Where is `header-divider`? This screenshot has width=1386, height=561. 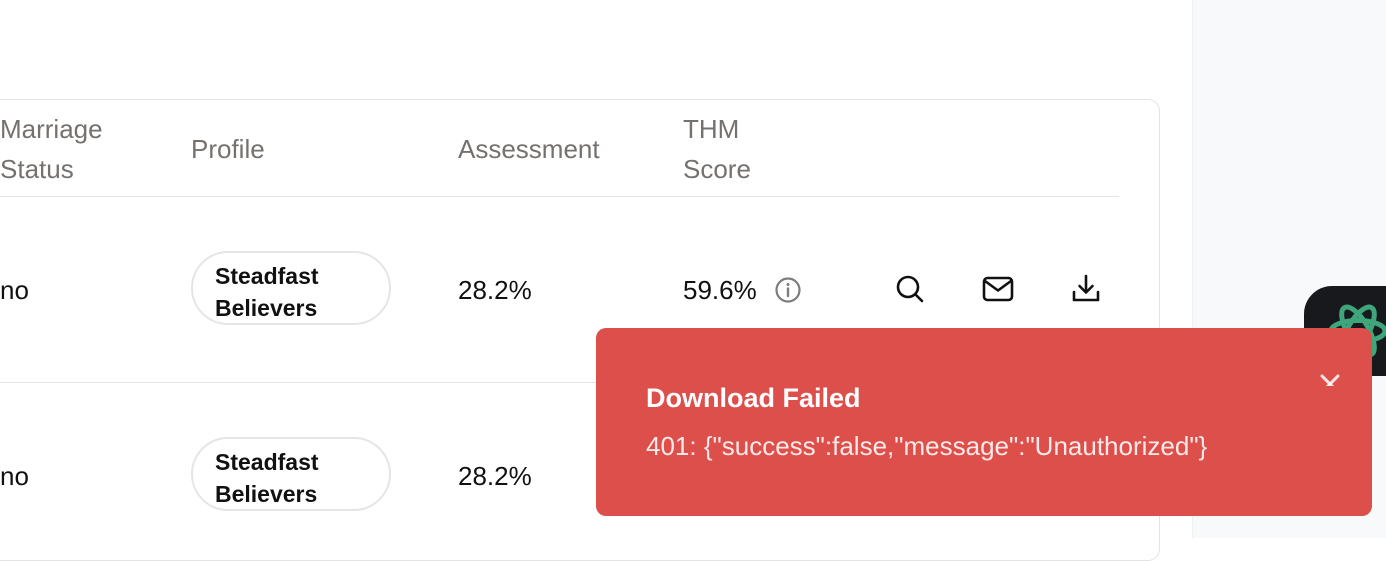 header-divider is located at coordinates (559, 196).